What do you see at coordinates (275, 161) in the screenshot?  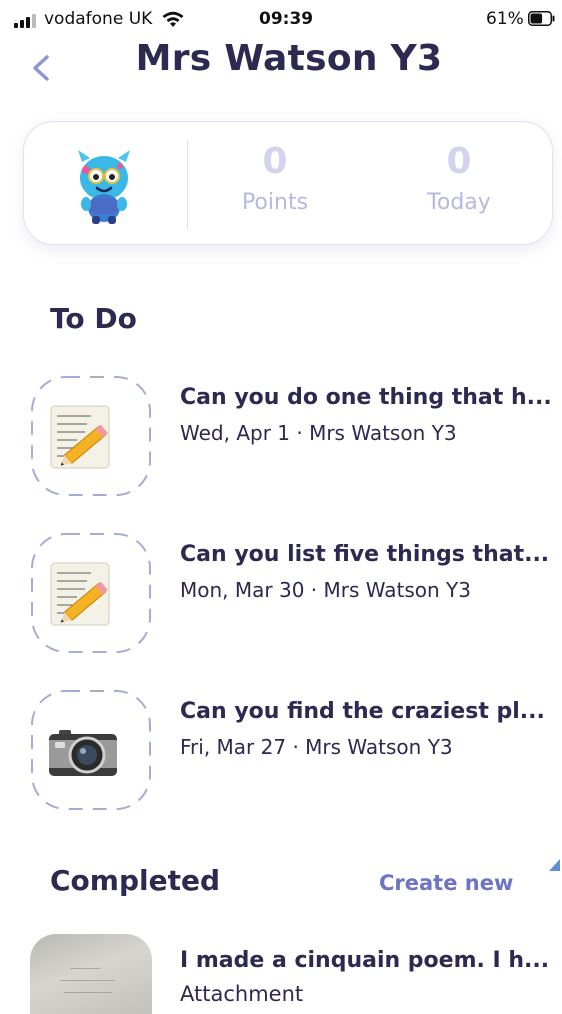 I see `points-value: 0` at bounding box center [275, 161].